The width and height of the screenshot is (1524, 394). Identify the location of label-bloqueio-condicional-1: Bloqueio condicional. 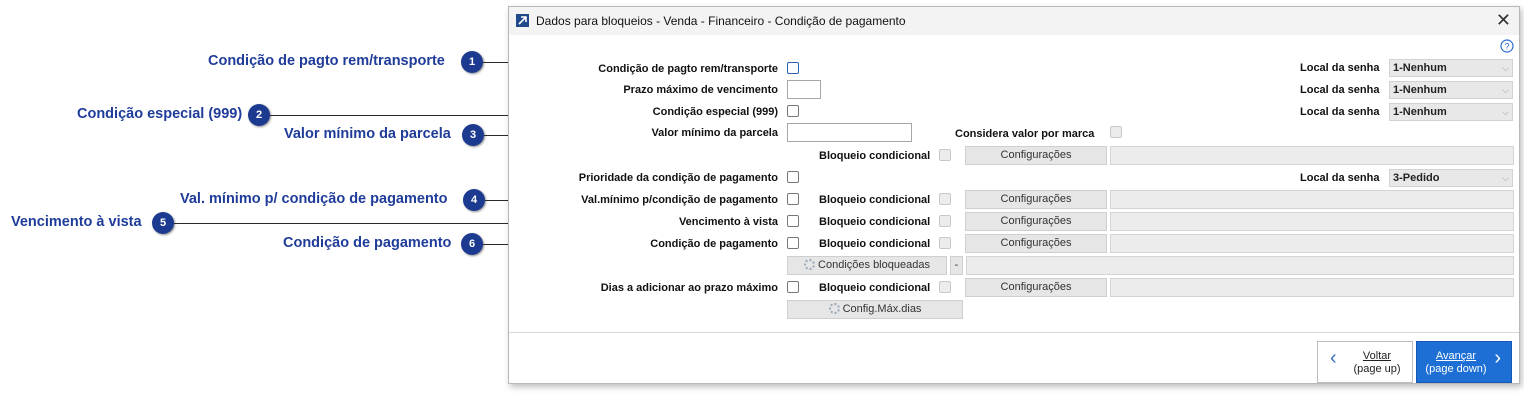
(875, 156).